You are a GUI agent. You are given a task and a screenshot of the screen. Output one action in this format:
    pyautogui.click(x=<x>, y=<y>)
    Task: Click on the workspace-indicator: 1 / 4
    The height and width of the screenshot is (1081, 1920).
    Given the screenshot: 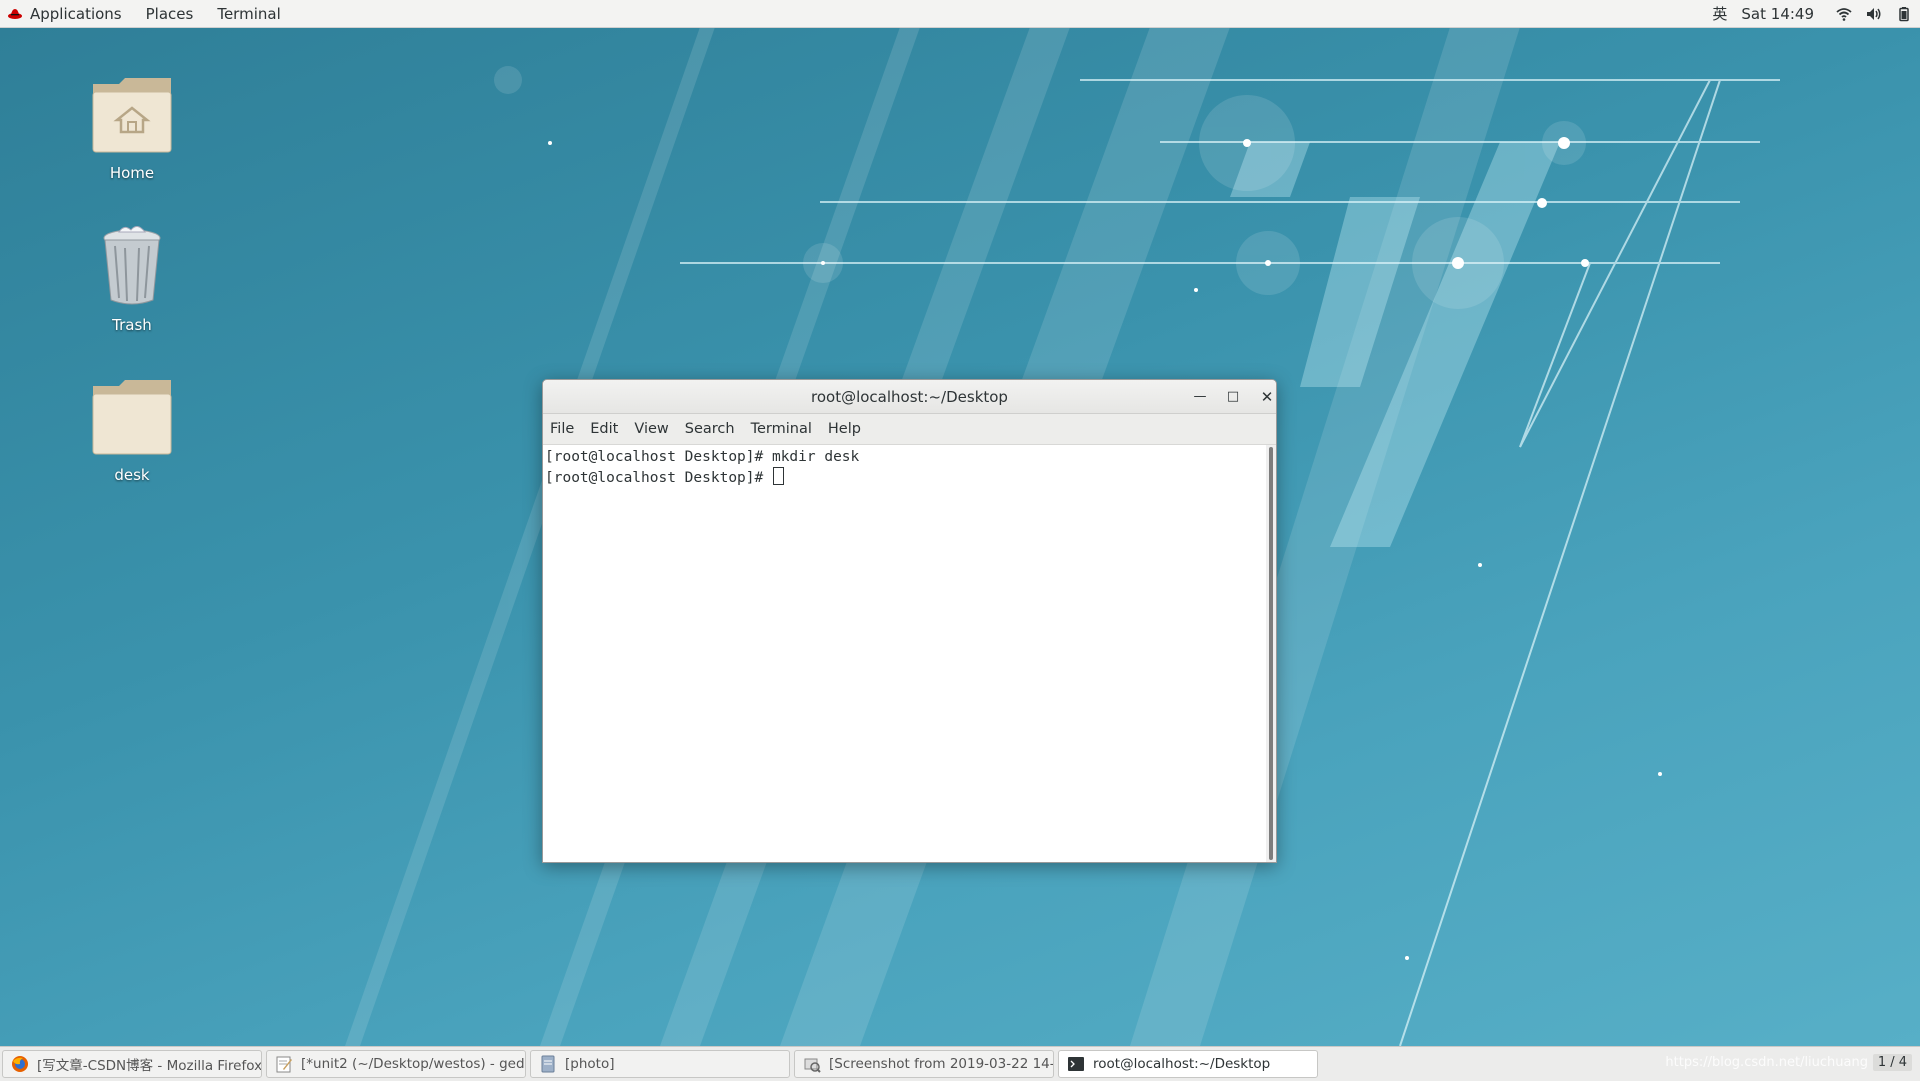 What is the action you would take?
    pyautogui.click(x=1892, y=1062)
    